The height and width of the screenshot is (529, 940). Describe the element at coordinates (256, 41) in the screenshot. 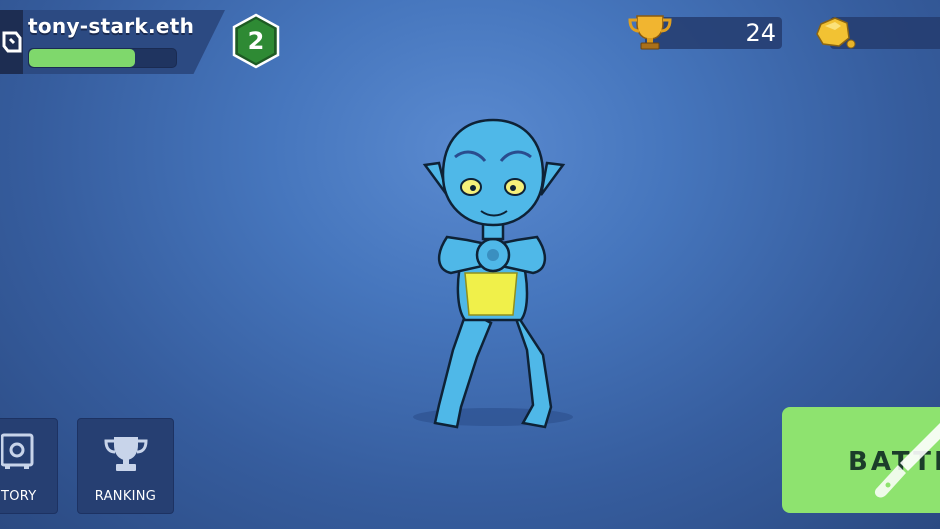

I see `player-level: 2` at that location.